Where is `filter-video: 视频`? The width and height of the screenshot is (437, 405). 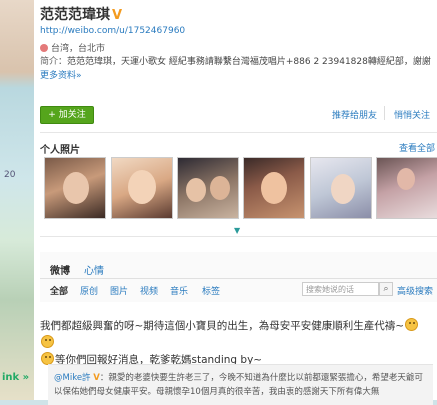 filter-video: 视频 is located at coordinates (149, 290).